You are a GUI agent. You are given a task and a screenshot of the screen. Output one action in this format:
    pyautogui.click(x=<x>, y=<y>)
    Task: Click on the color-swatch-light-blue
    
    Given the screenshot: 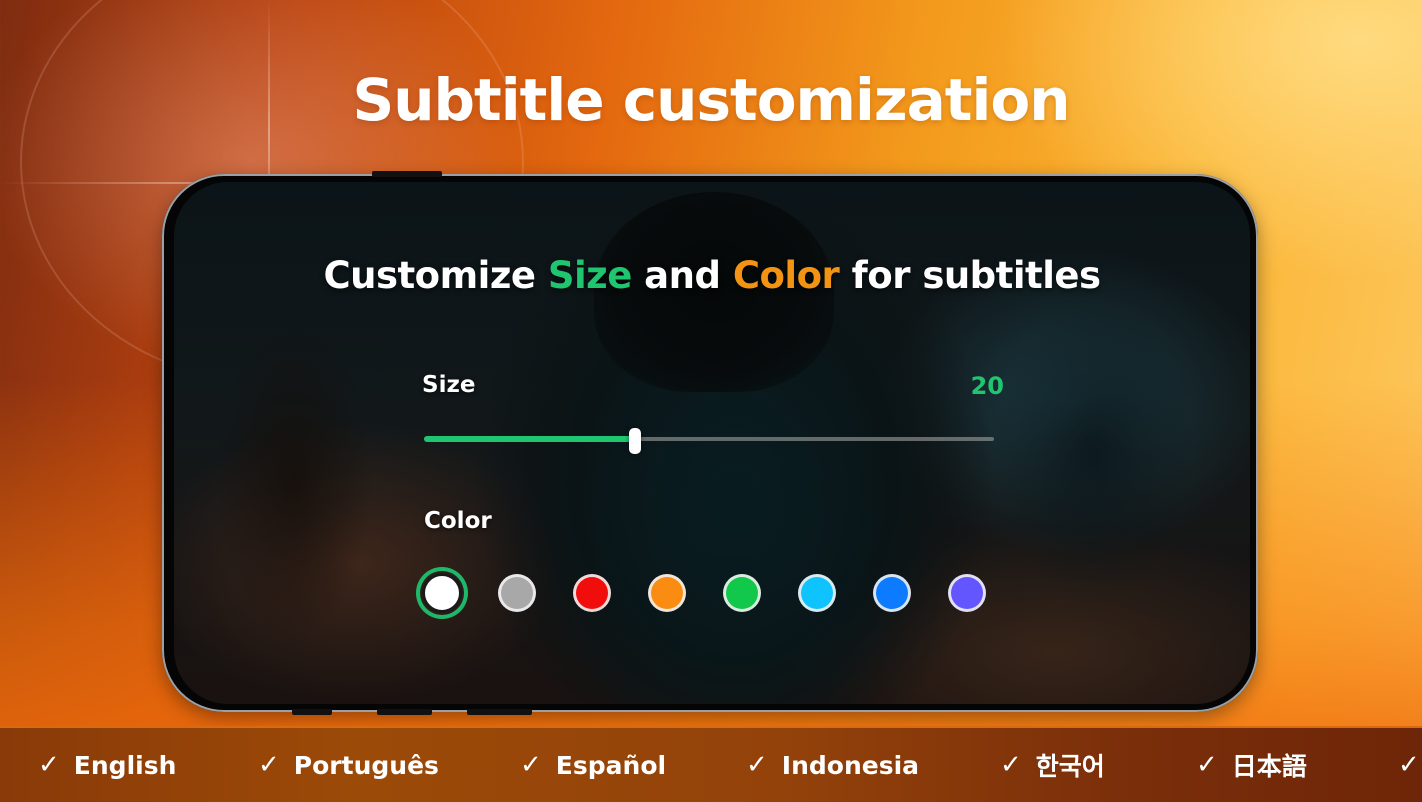 What is the action you would take?
    pyautogui.click(x=817, y=593)
    